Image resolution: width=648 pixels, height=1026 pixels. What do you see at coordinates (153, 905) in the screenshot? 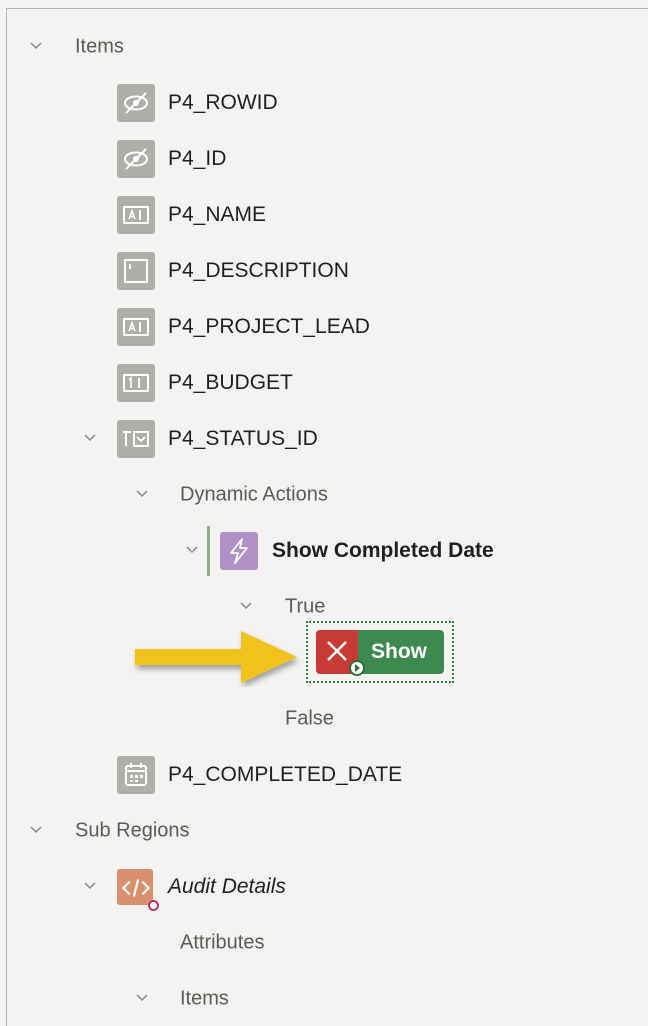
I see `status-badge` at bounding box center [153, 905].